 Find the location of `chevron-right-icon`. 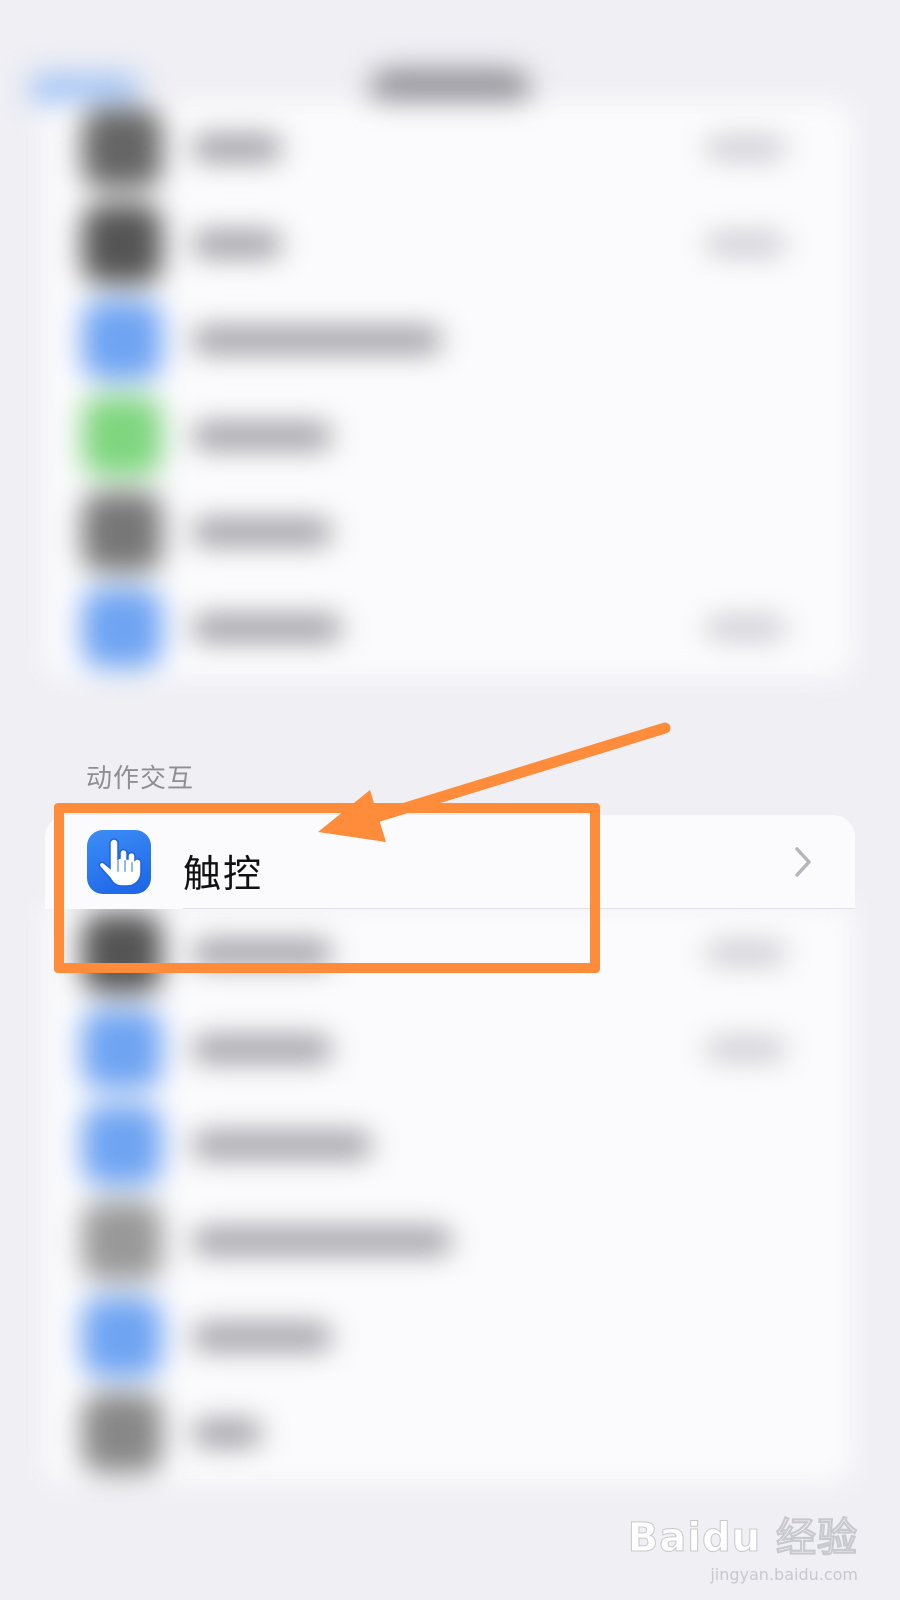

chevron-right-icon is located at coordinates (803, 862).